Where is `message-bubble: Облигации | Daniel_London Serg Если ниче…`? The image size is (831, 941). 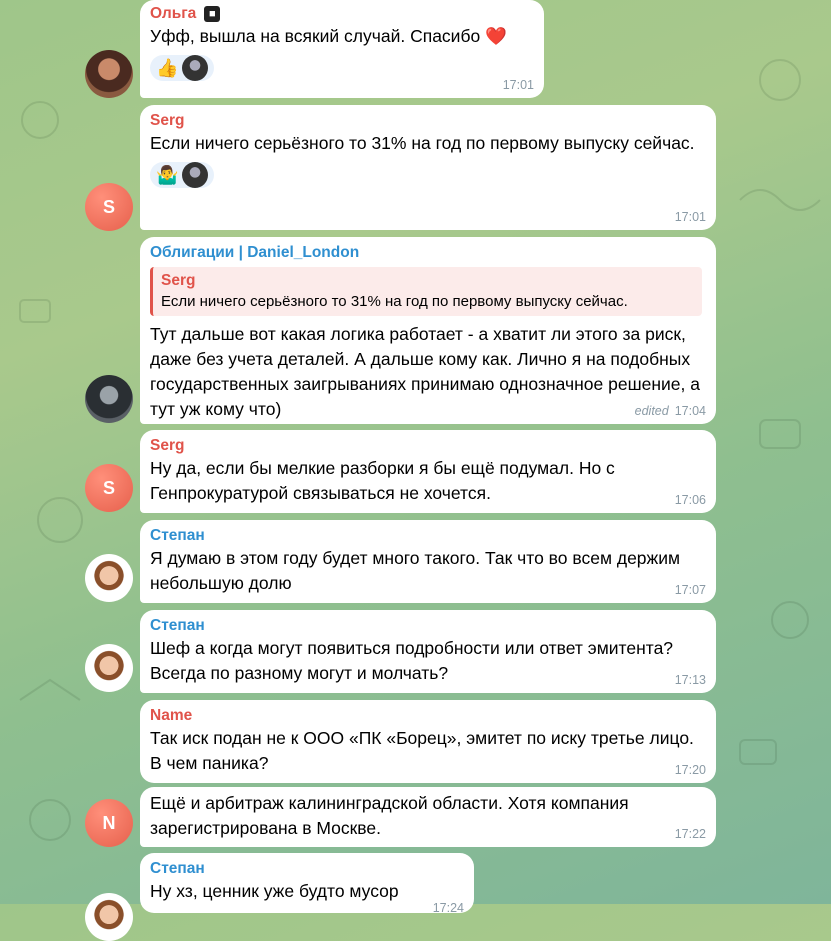 message-bubble: Облигации | Daniel_London Serg Если ниче… is located at coordinates (428, 330).